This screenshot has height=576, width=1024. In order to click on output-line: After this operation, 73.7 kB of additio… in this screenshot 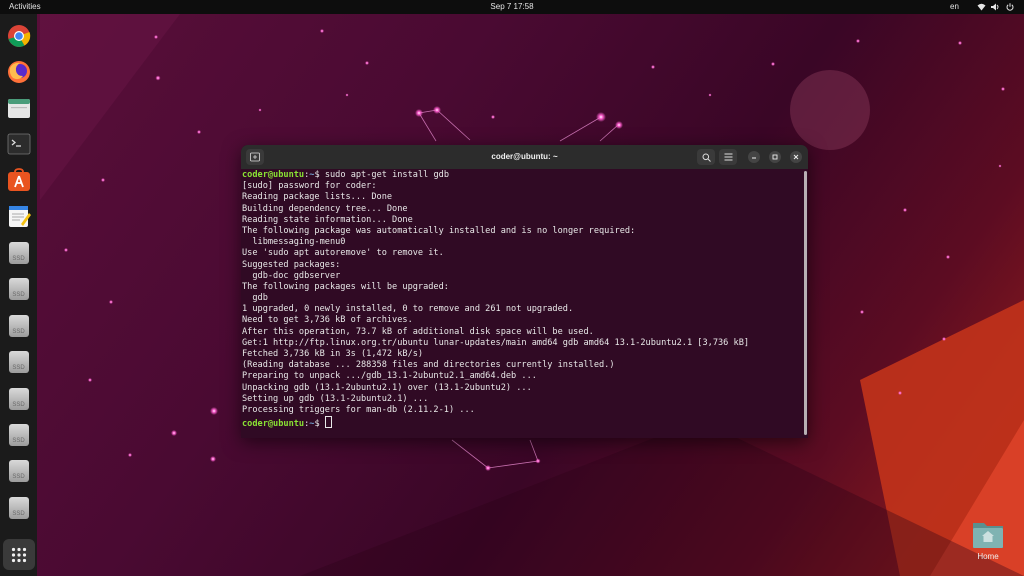, I will do `click(418, 331)`.